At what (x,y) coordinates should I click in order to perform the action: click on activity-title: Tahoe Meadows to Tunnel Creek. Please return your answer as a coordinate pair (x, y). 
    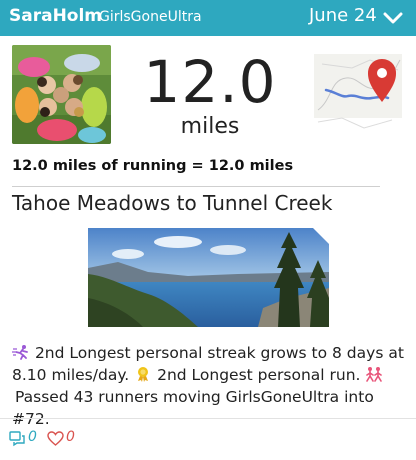
    Looking at the image, I should click on (172, 203).